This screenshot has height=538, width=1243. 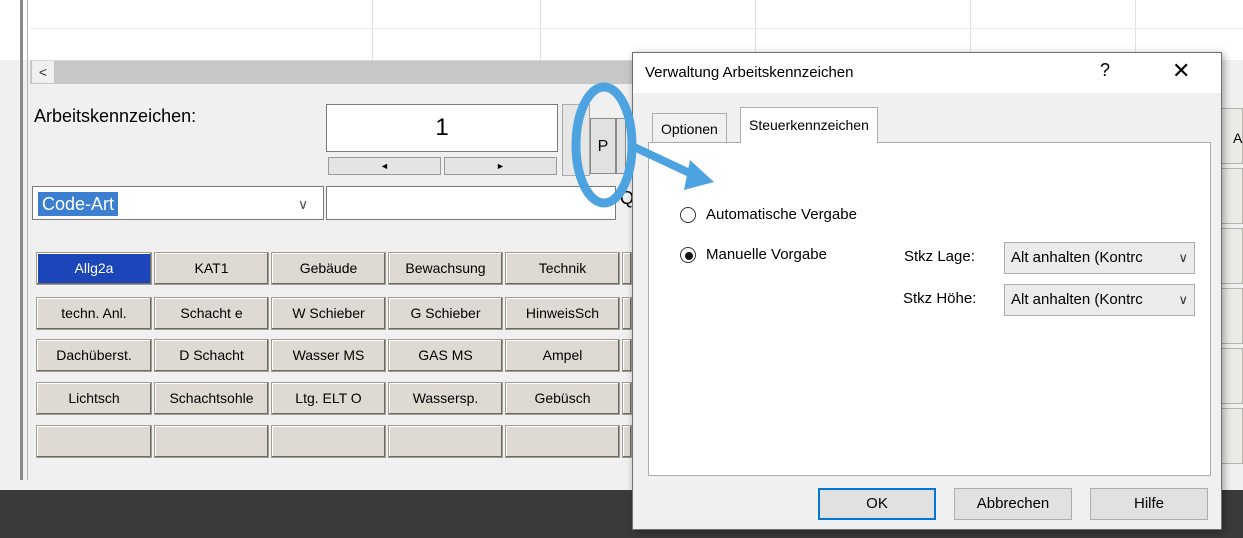 I want to click on annotation-circle, so click(x=604, y=145).